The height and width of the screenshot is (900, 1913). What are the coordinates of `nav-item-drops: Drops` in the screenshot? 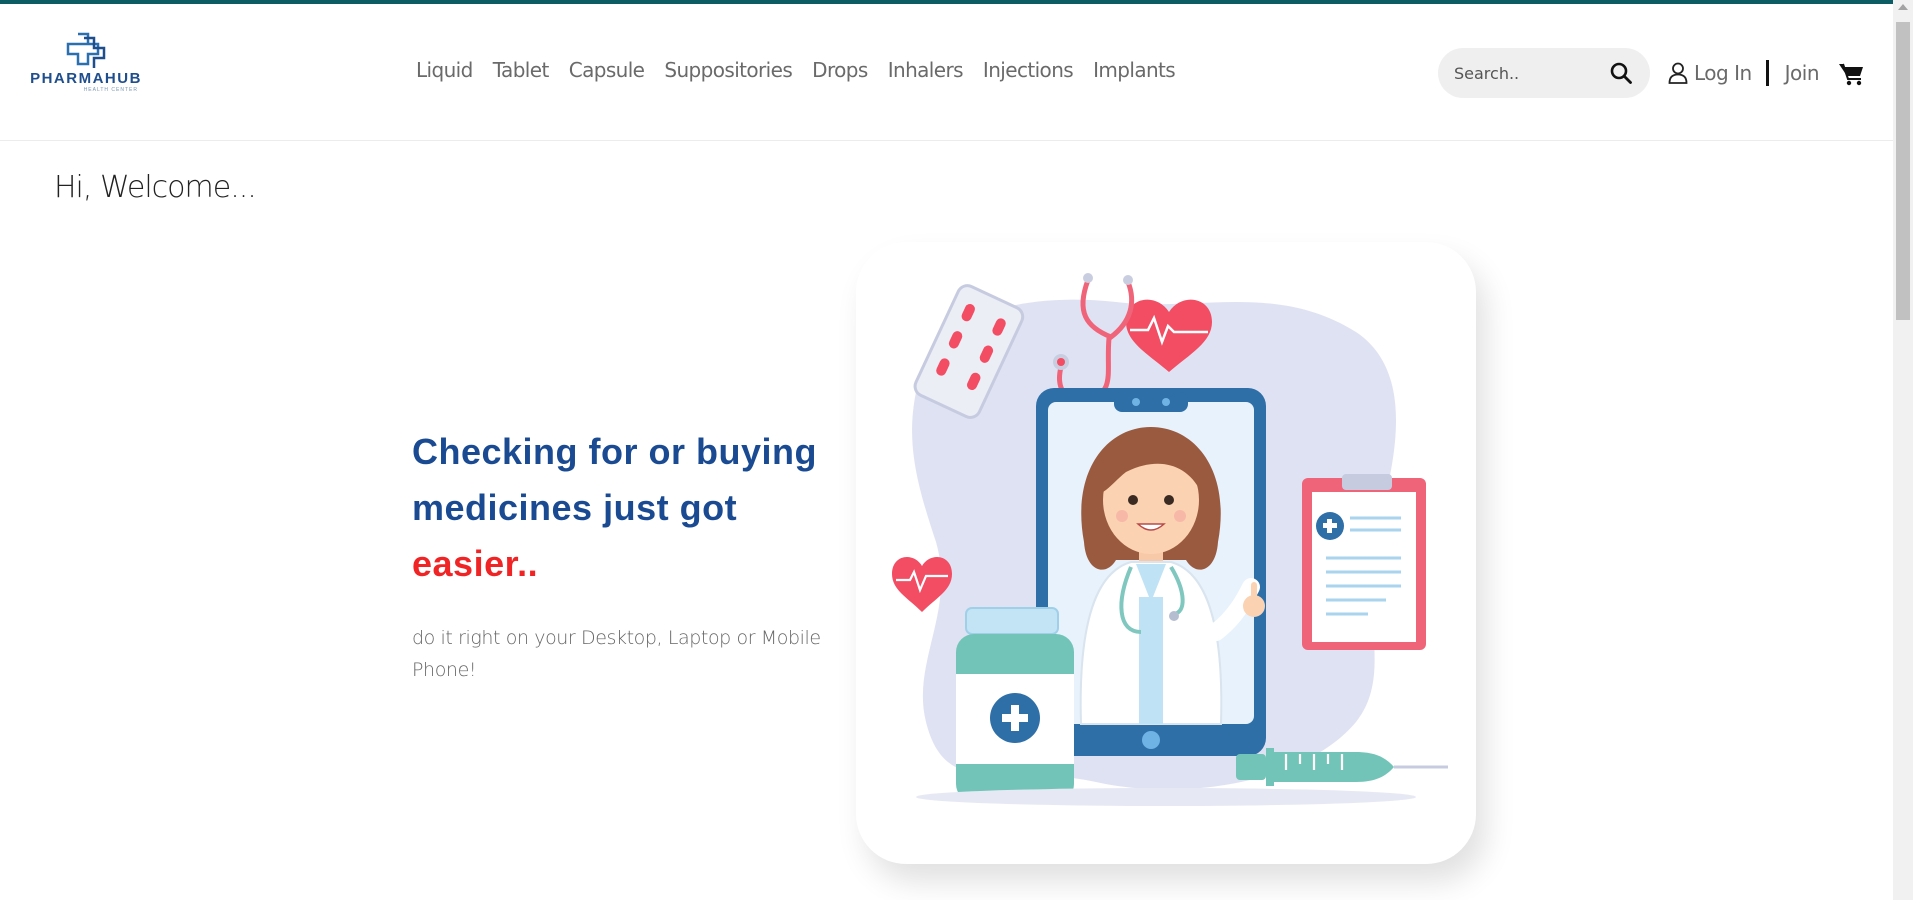 It's located at (840, 70).